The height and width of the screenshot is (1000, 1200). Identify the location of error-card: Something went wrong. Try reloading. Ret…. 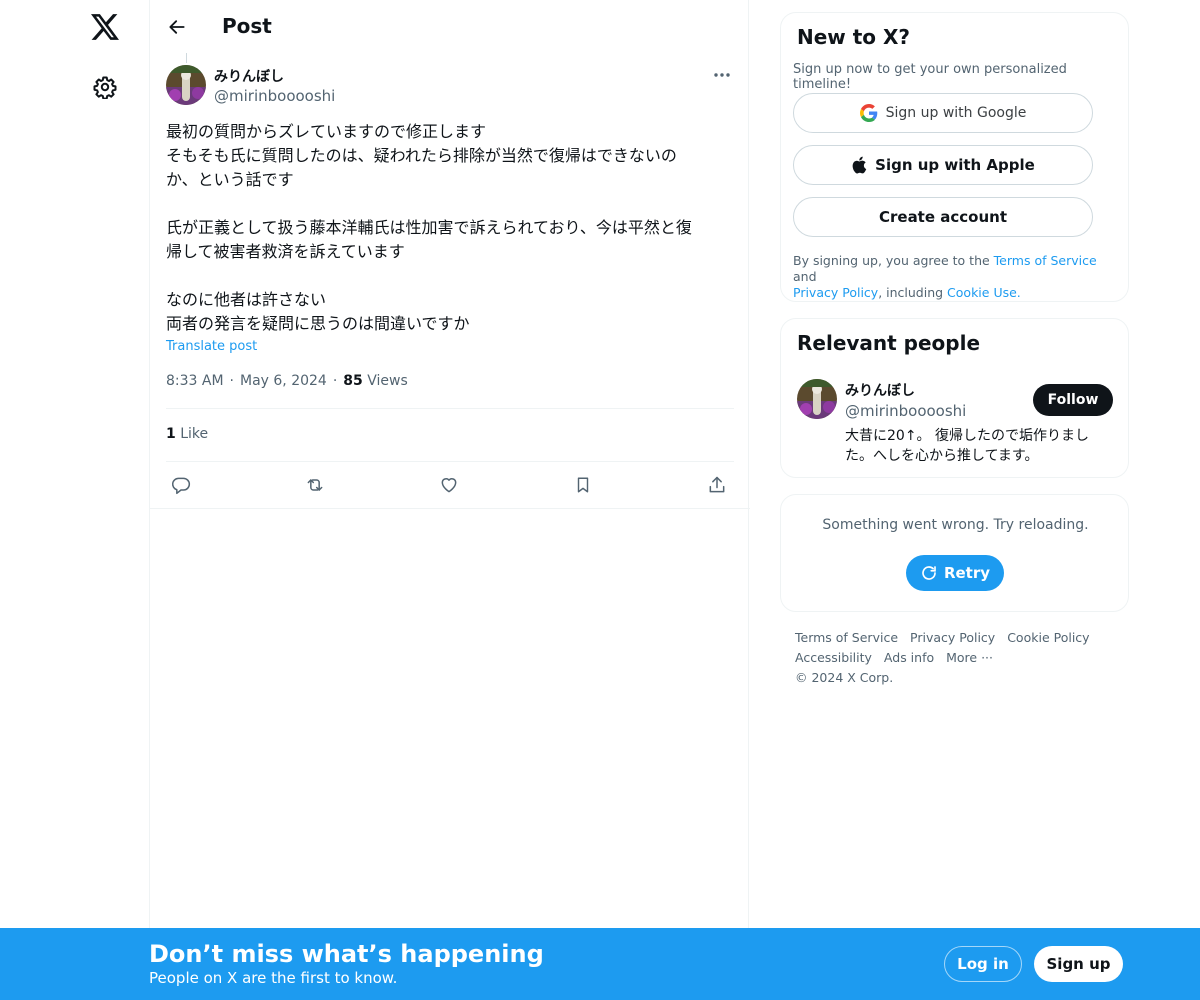
(954, 553).